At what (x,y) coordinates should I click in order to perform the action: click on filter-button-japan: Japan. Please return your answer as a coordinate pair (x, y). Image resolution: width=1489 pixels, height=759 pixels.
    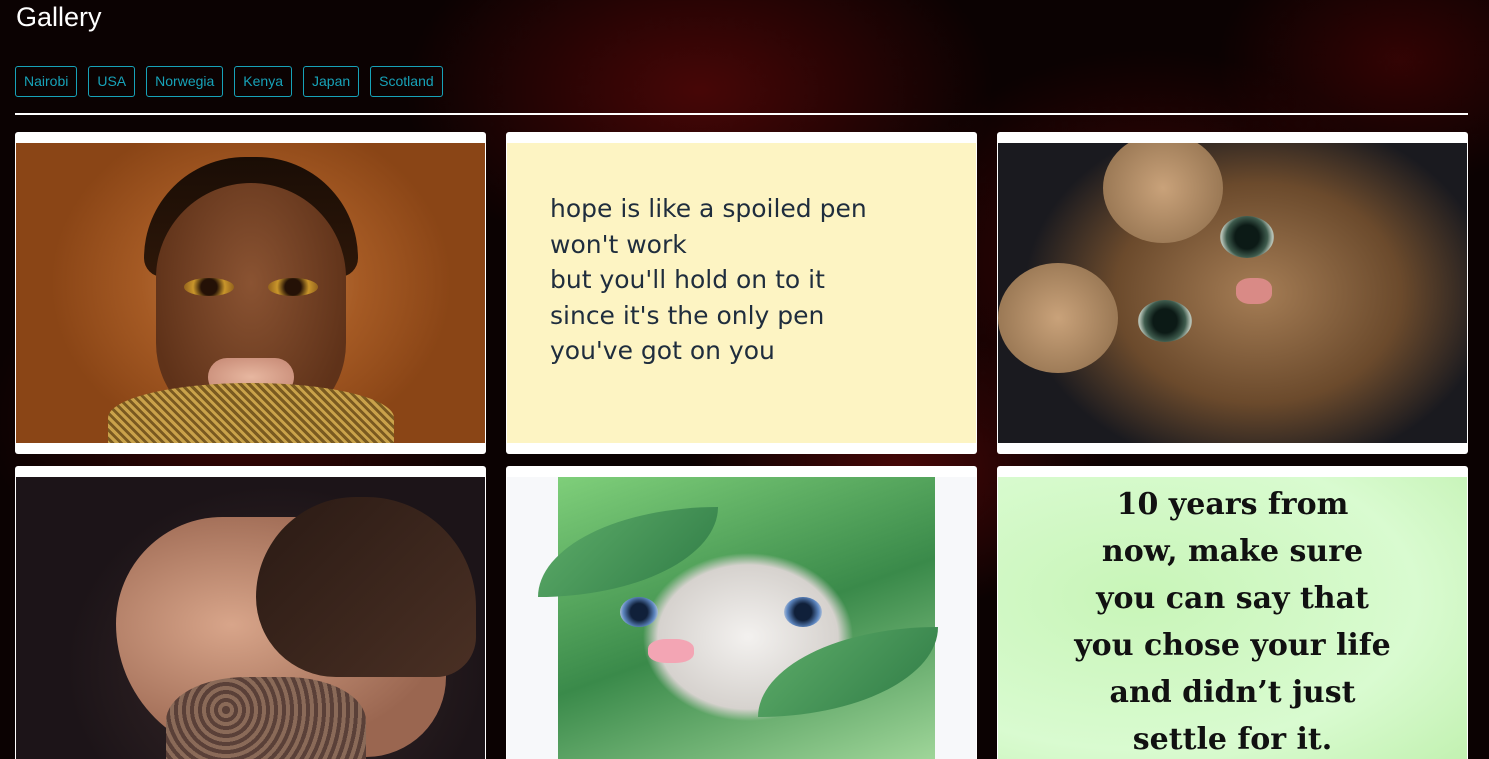
    Looking at the image, I should click on (331, 81).